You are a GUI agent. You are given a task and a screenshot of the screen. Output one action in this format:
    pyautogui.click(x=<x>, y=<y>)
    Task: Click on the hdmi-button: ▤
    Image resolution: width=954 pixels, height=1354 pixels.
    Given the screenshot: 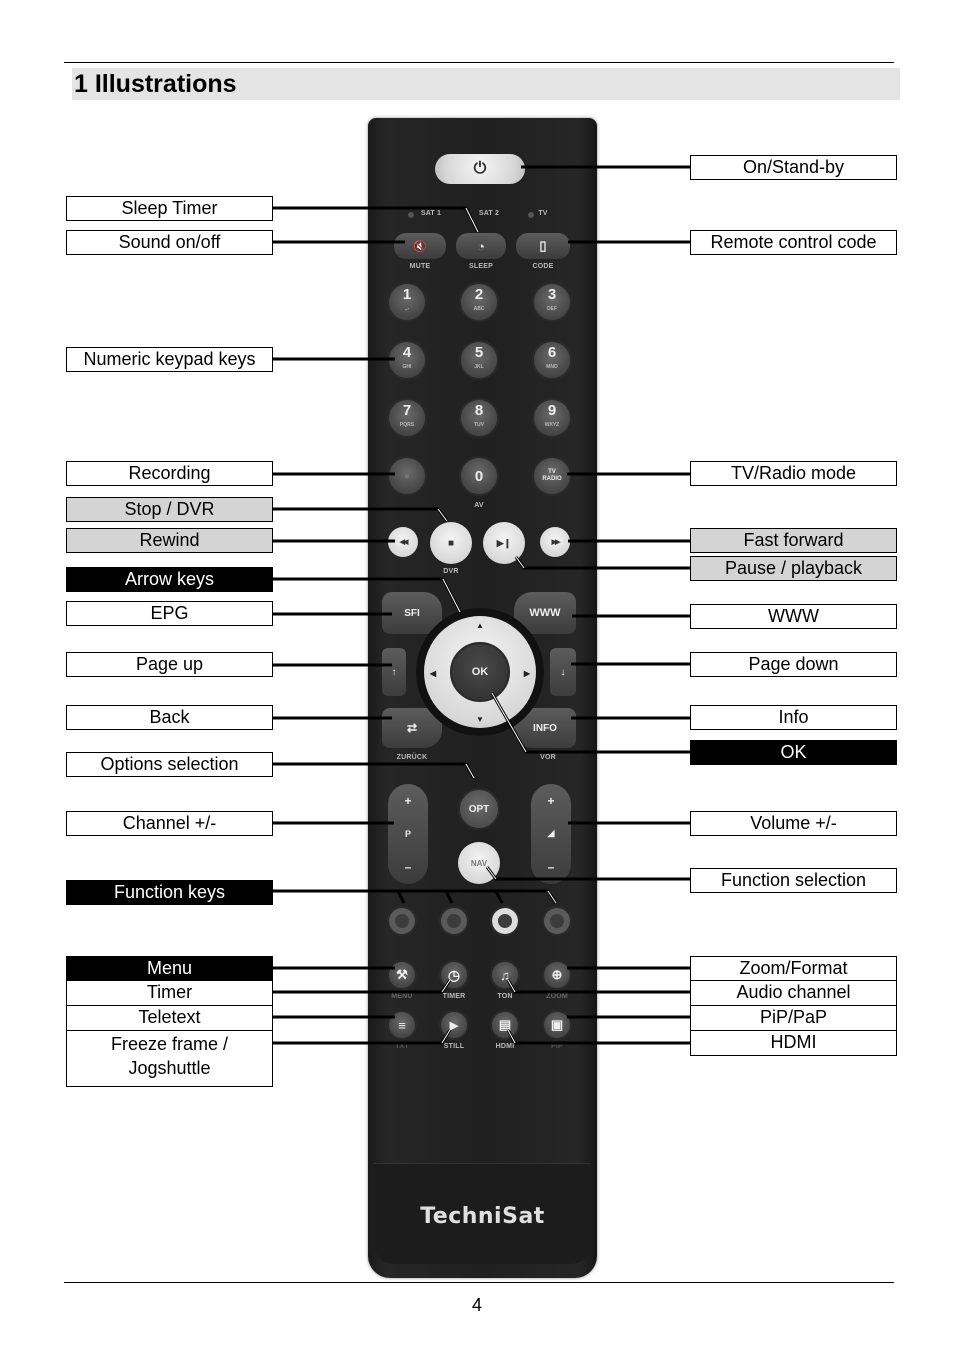 What is the action you would take?
    pyautogui.click(x=505, y=1025)
    